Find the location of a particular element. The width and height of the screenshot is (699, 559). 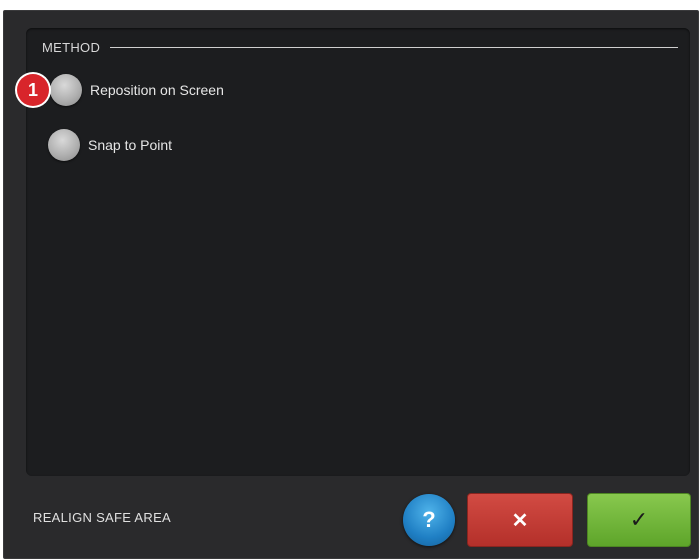

cancel-button: ✕ is located at coordinates (520, 520).